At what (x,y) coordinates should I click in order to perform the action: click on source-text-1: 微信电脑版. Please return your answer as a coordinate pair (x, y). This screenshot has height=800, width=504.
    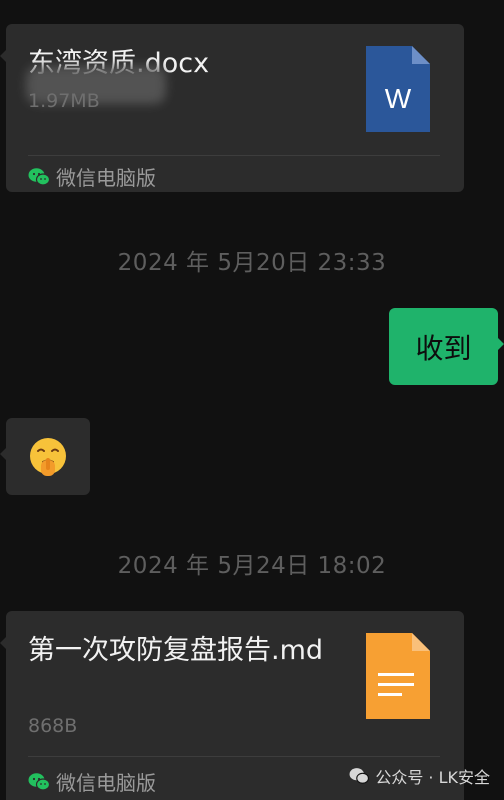
    Looking at the image, I should click on (106, 178).